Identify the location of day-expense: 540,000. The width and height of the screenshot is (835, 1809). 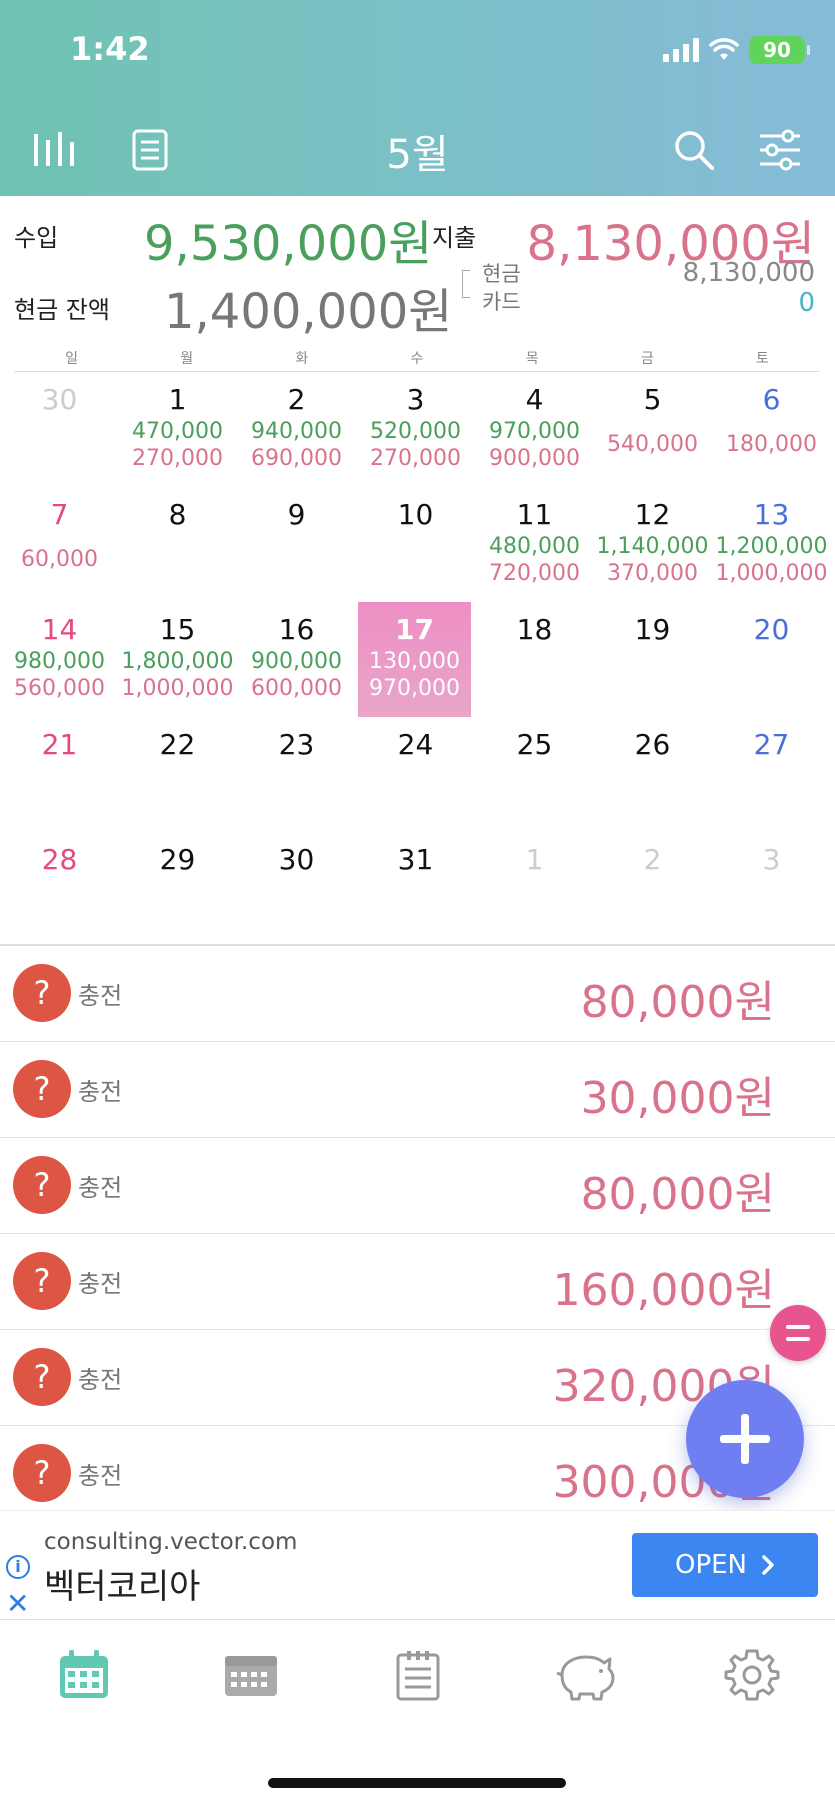
(652, 444).